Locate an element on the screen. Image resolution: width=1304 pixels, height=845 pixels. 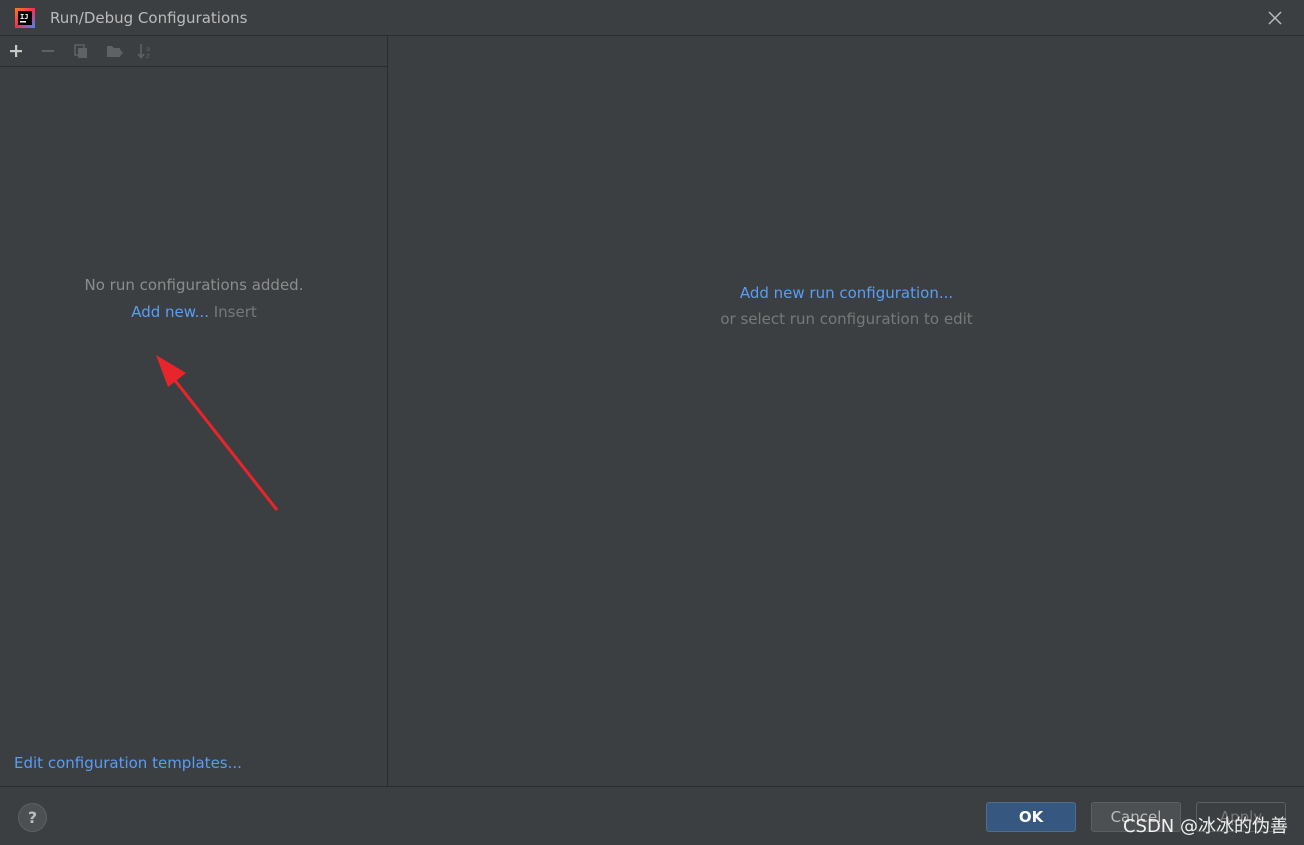
new-folder-button is located at coordinates (115, 51).